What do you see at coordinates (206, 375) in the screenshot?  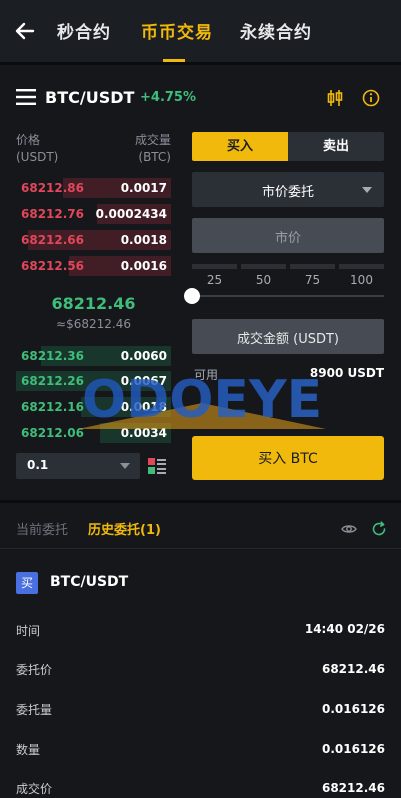 I see `available-label: 可用` at bounding box center [206, 375].